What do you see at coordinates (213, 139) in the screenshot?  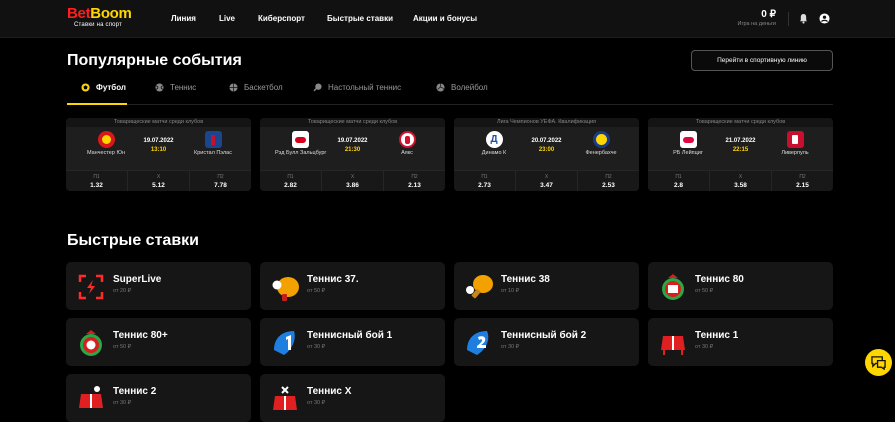 I see `crystal-palace-crest-icon` at bounding box center [213, 139].